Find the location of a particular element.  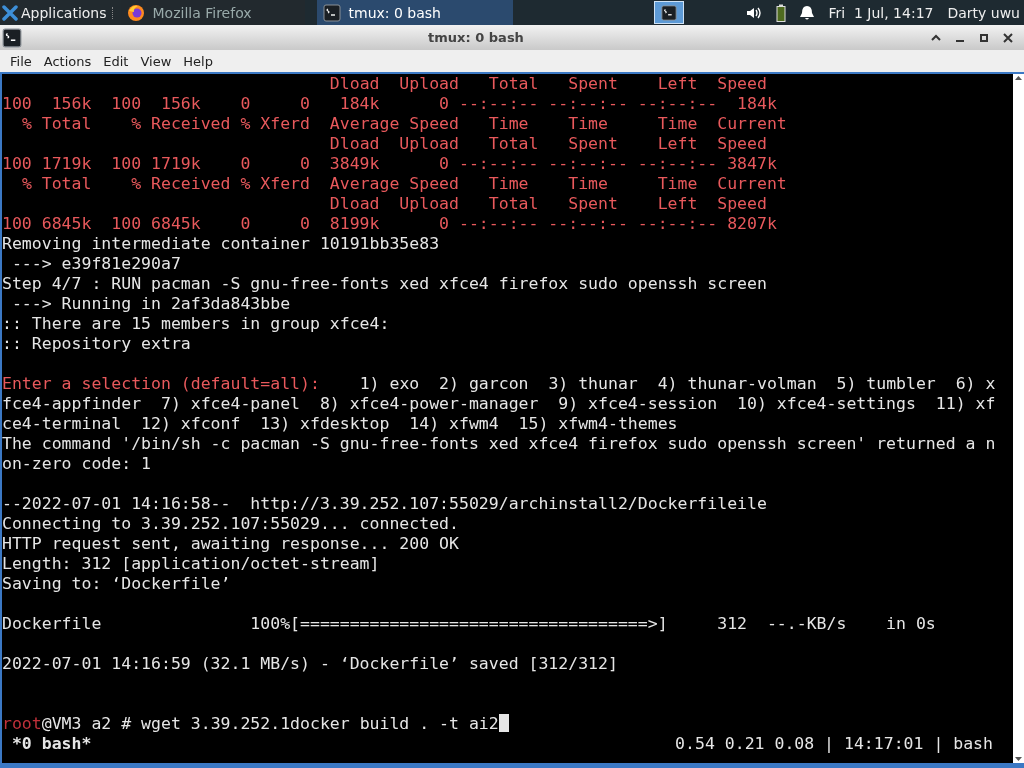

workspace-button is located at coordinates (669, 12).